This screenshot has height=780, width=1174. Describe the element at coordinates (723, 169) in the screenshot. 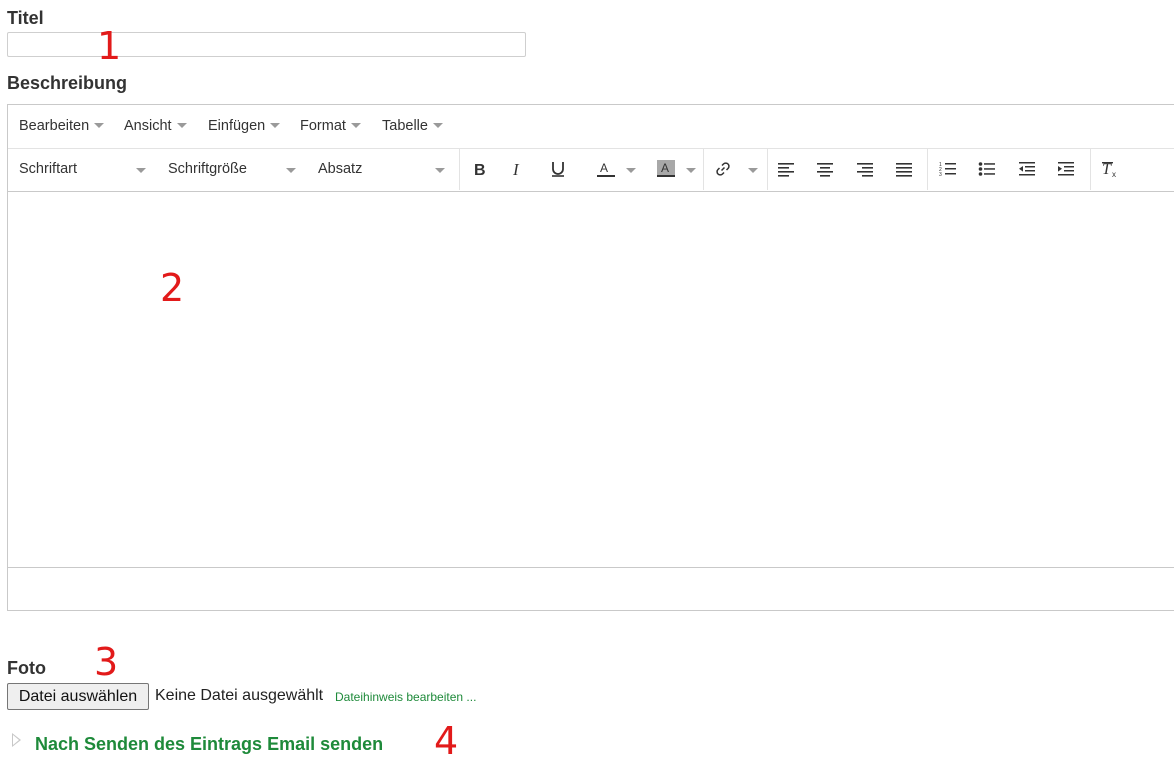

I see `link-icon` at that location.